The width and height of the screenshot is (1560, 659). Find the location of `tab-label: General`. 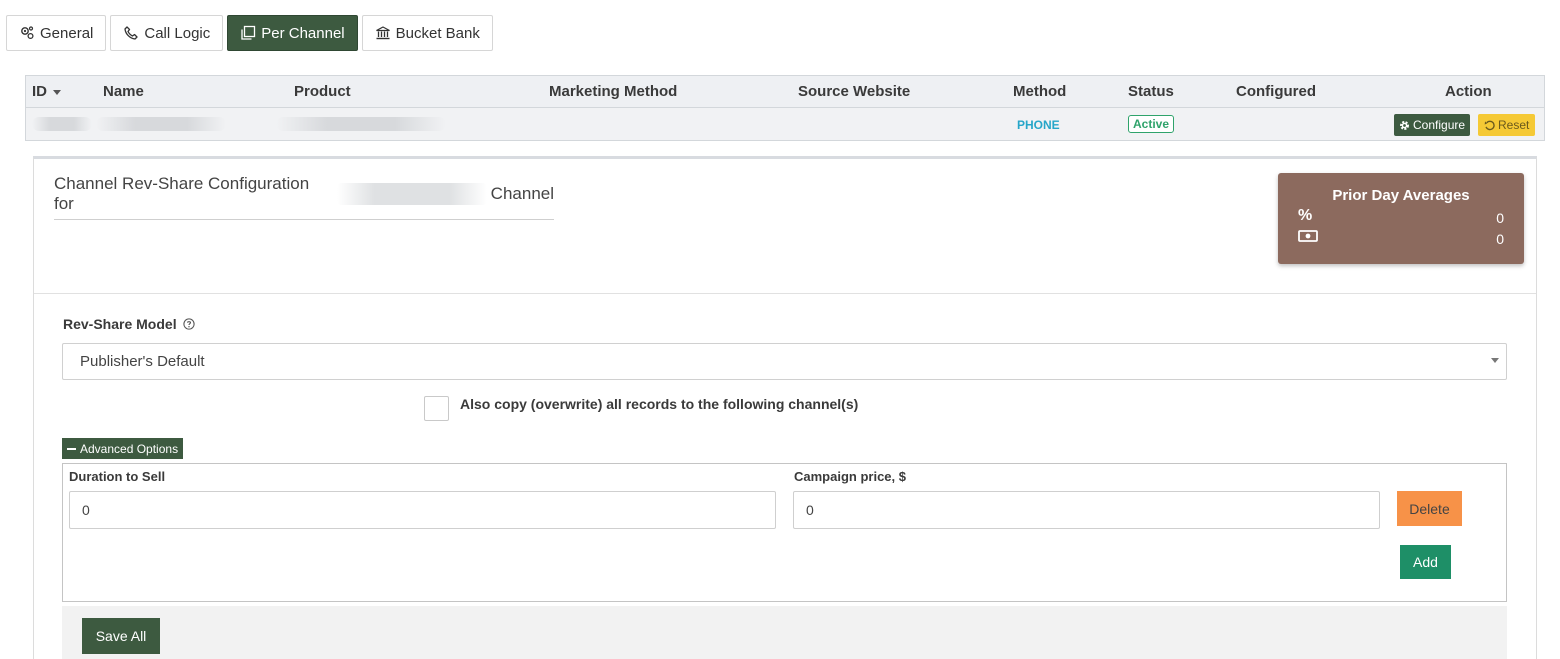

tab-label: General is located at coordinates (67, 33).